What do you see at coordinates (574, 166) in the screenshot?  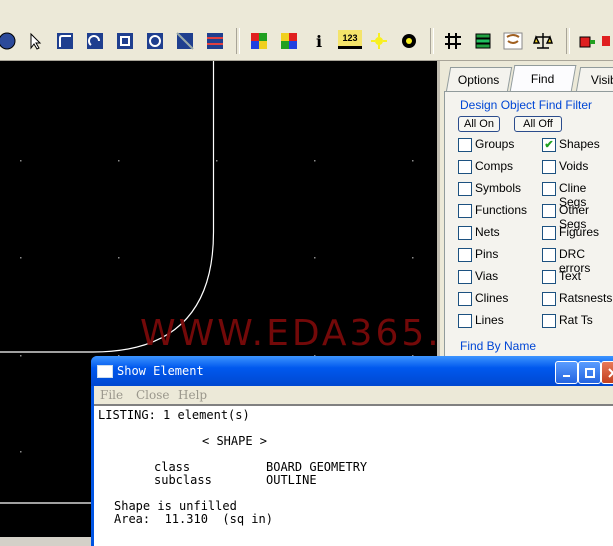 I see `checkbox-label: Voids` at bounding box center [574, 166].